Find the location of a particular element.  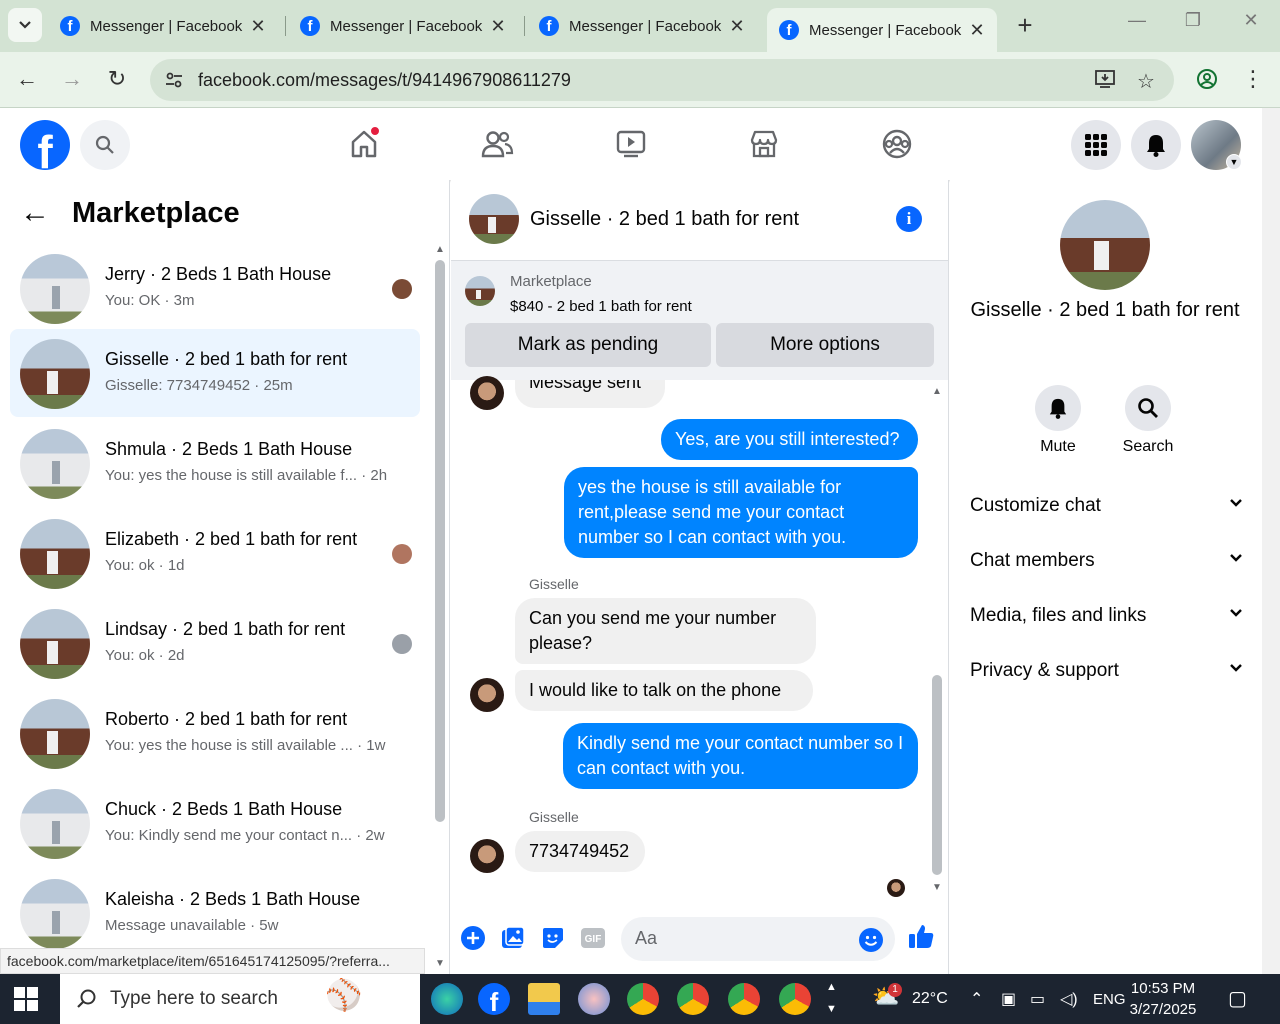

nav-marketplace is located at coordinates (764, 144).